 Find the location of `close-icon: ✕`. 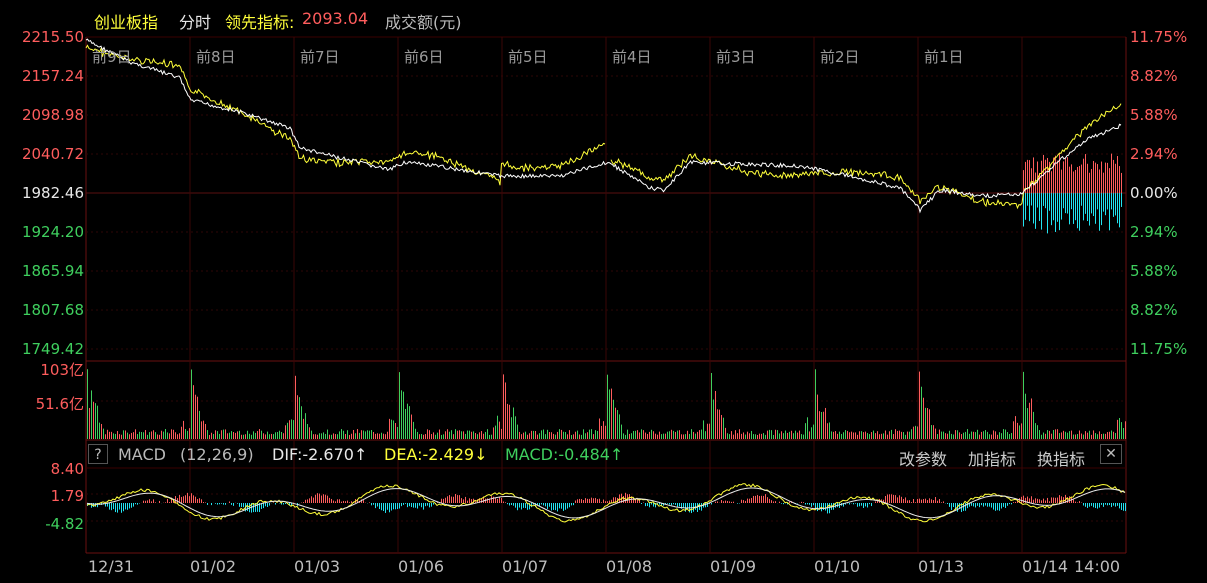

close-icon: ✕ is located at coordinates (1111, 454).